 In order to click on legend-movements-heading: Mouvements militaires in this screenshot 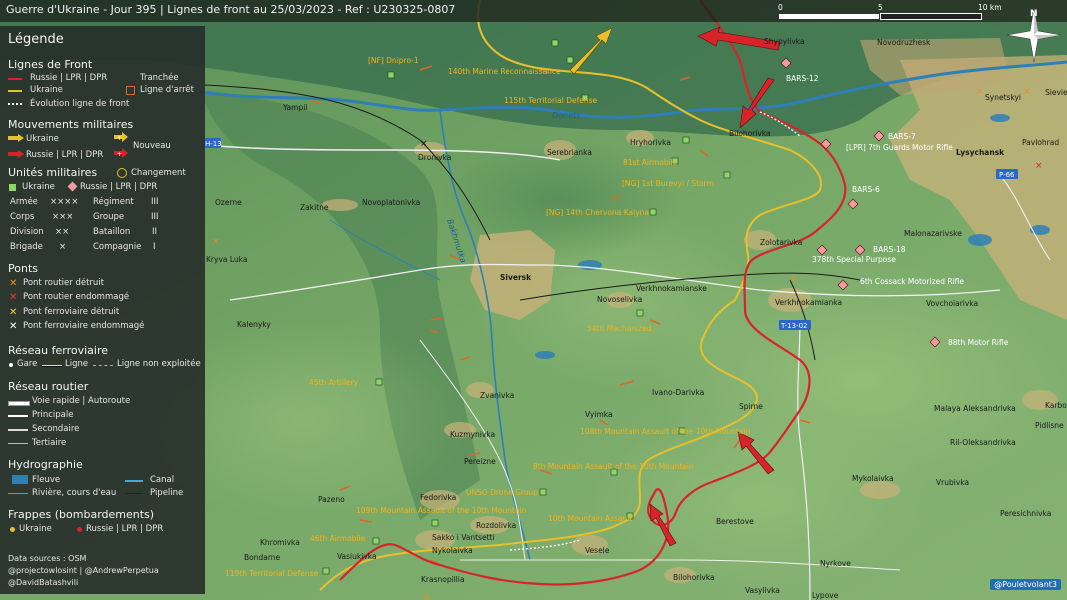, I will do `click(71, 124)`.